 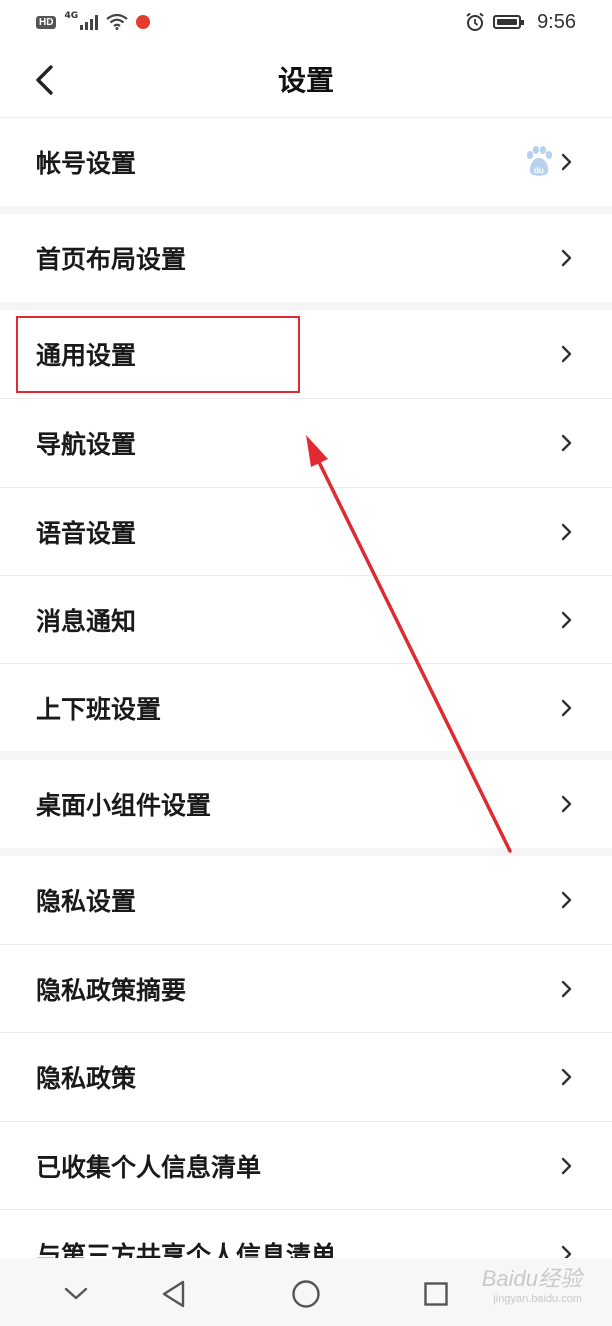 I want to click on battery-icon, so click(x=509, y=22).